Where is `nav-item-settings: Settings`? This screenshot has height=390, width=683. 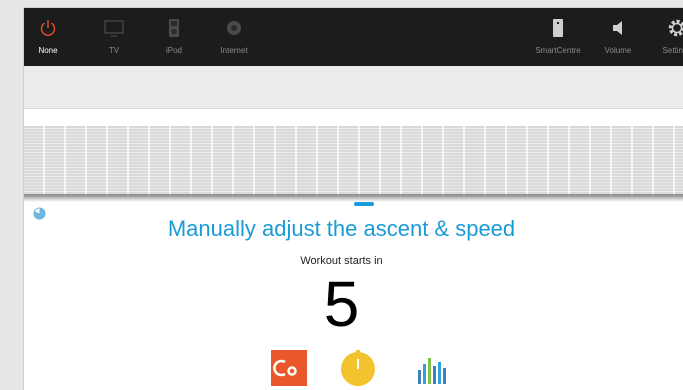
nav-item-settings: Settings is located at coordinates (668, 37).